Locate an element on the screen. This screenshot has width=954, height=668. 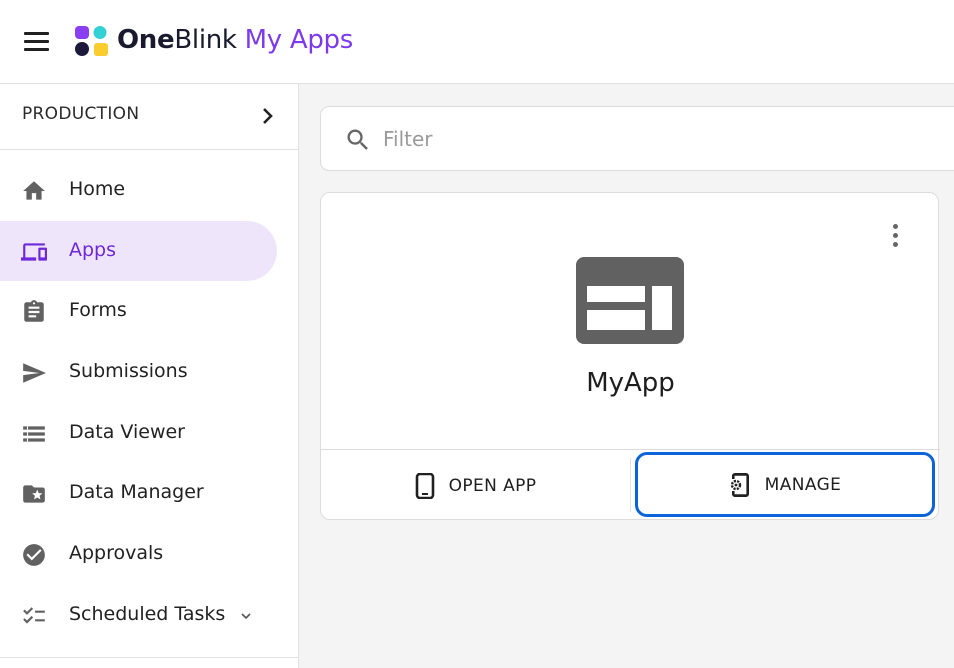
oneblink-logo-icon is located at coordinates (91, 41).